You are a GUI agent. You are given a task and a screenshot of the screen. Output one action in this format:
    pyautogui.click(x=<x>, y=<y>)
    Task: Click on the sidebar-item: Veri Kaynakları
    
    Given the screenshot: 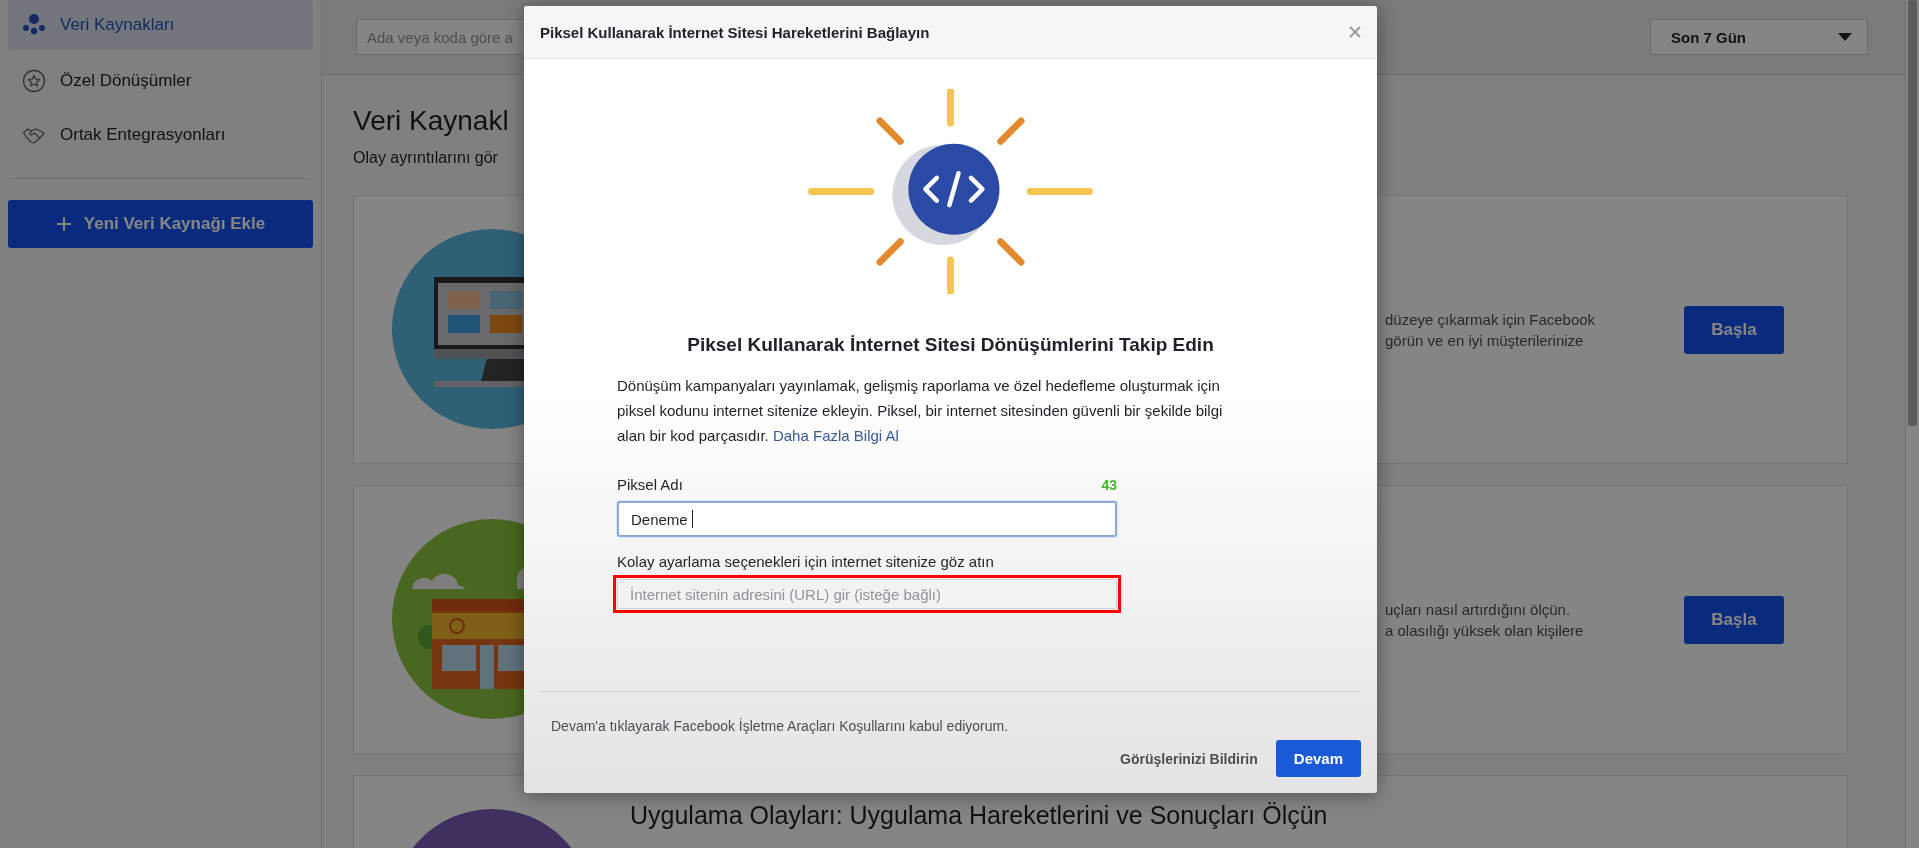 What is the action you would take?
    pyautogui.click(x=160, y=25)
    